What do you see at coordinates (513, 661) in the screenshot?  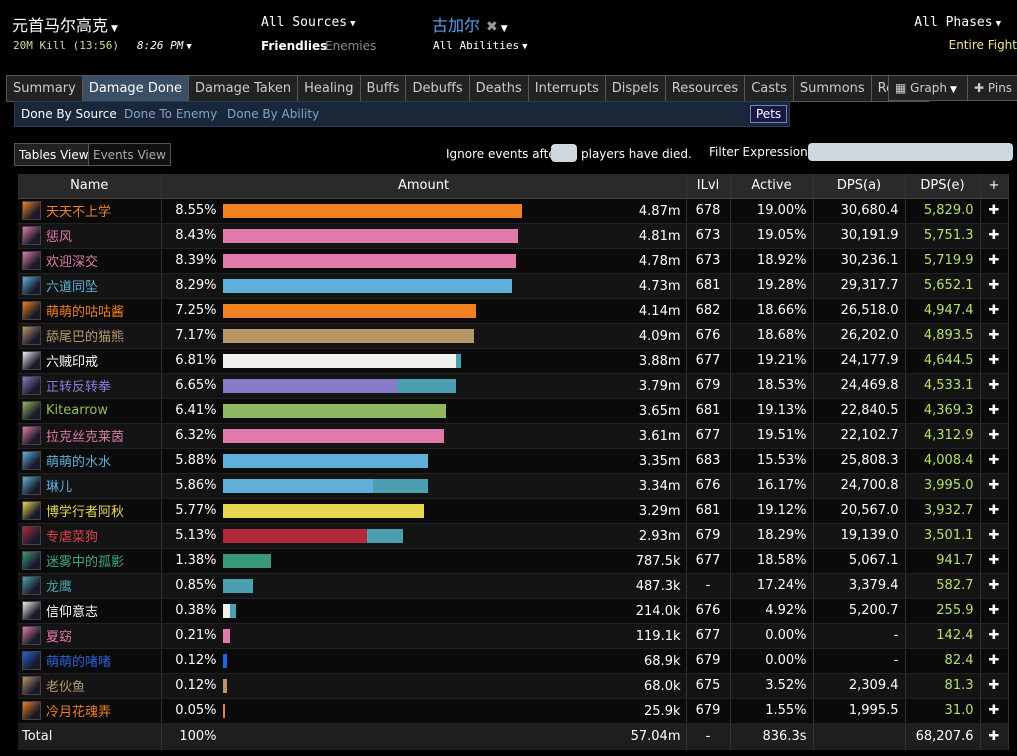 I see `table-row: 萌萌的啫啫 0.12% 68.9k 679 0.00% -82.4 ✚` at bounding box center [513, 661].